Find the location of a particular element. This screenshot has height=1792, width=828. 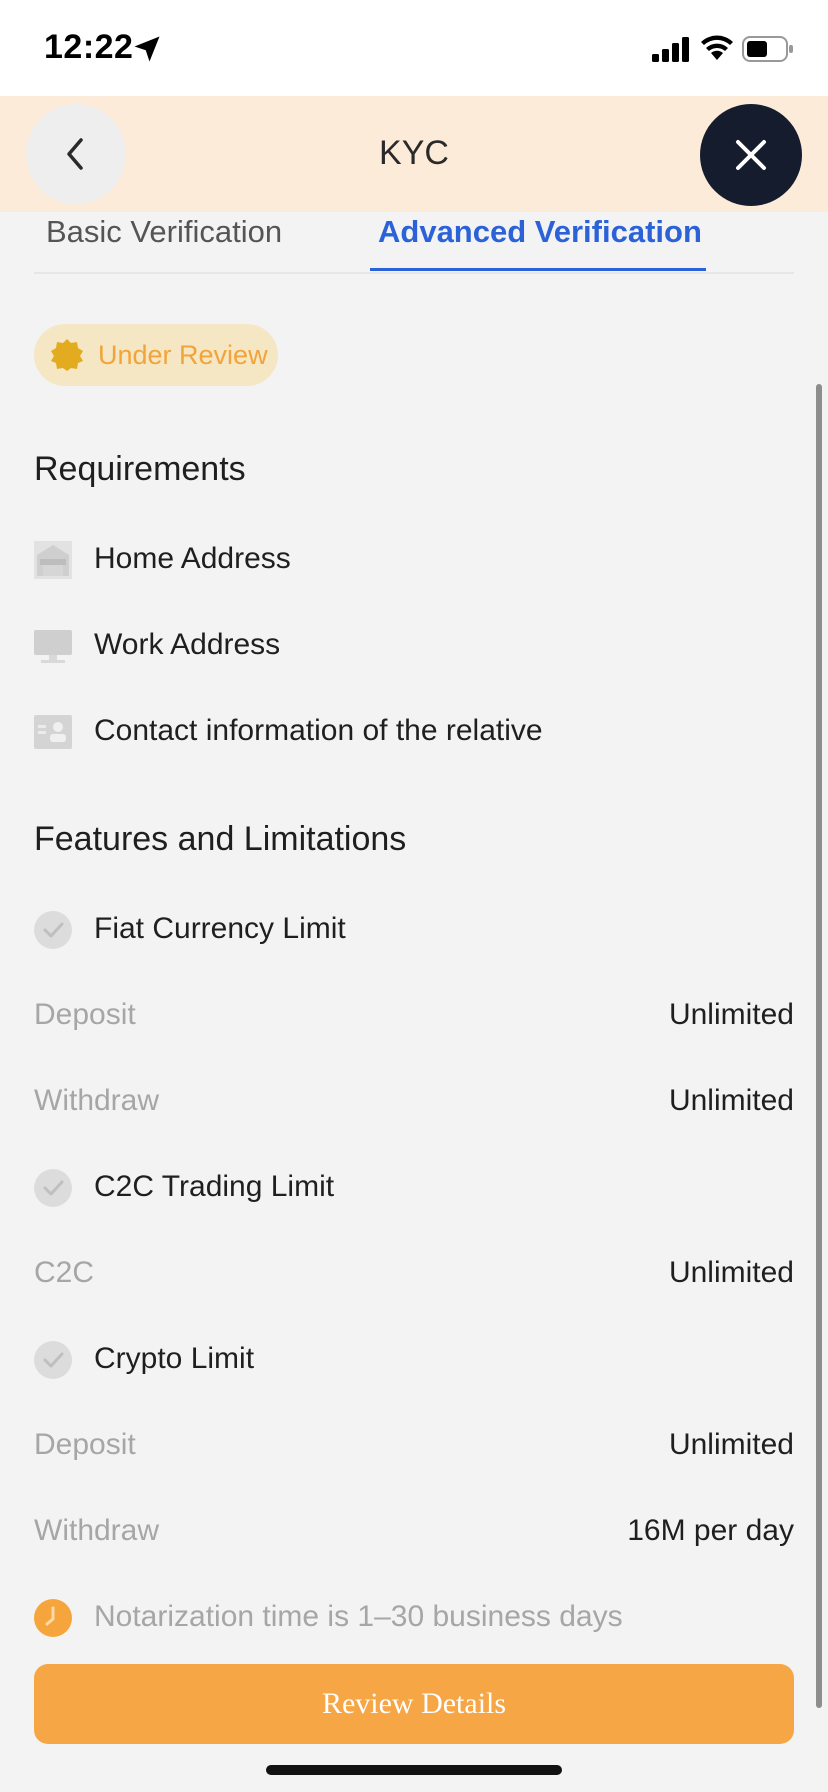

pending-seal-icon is located at coordinates (67, 355).